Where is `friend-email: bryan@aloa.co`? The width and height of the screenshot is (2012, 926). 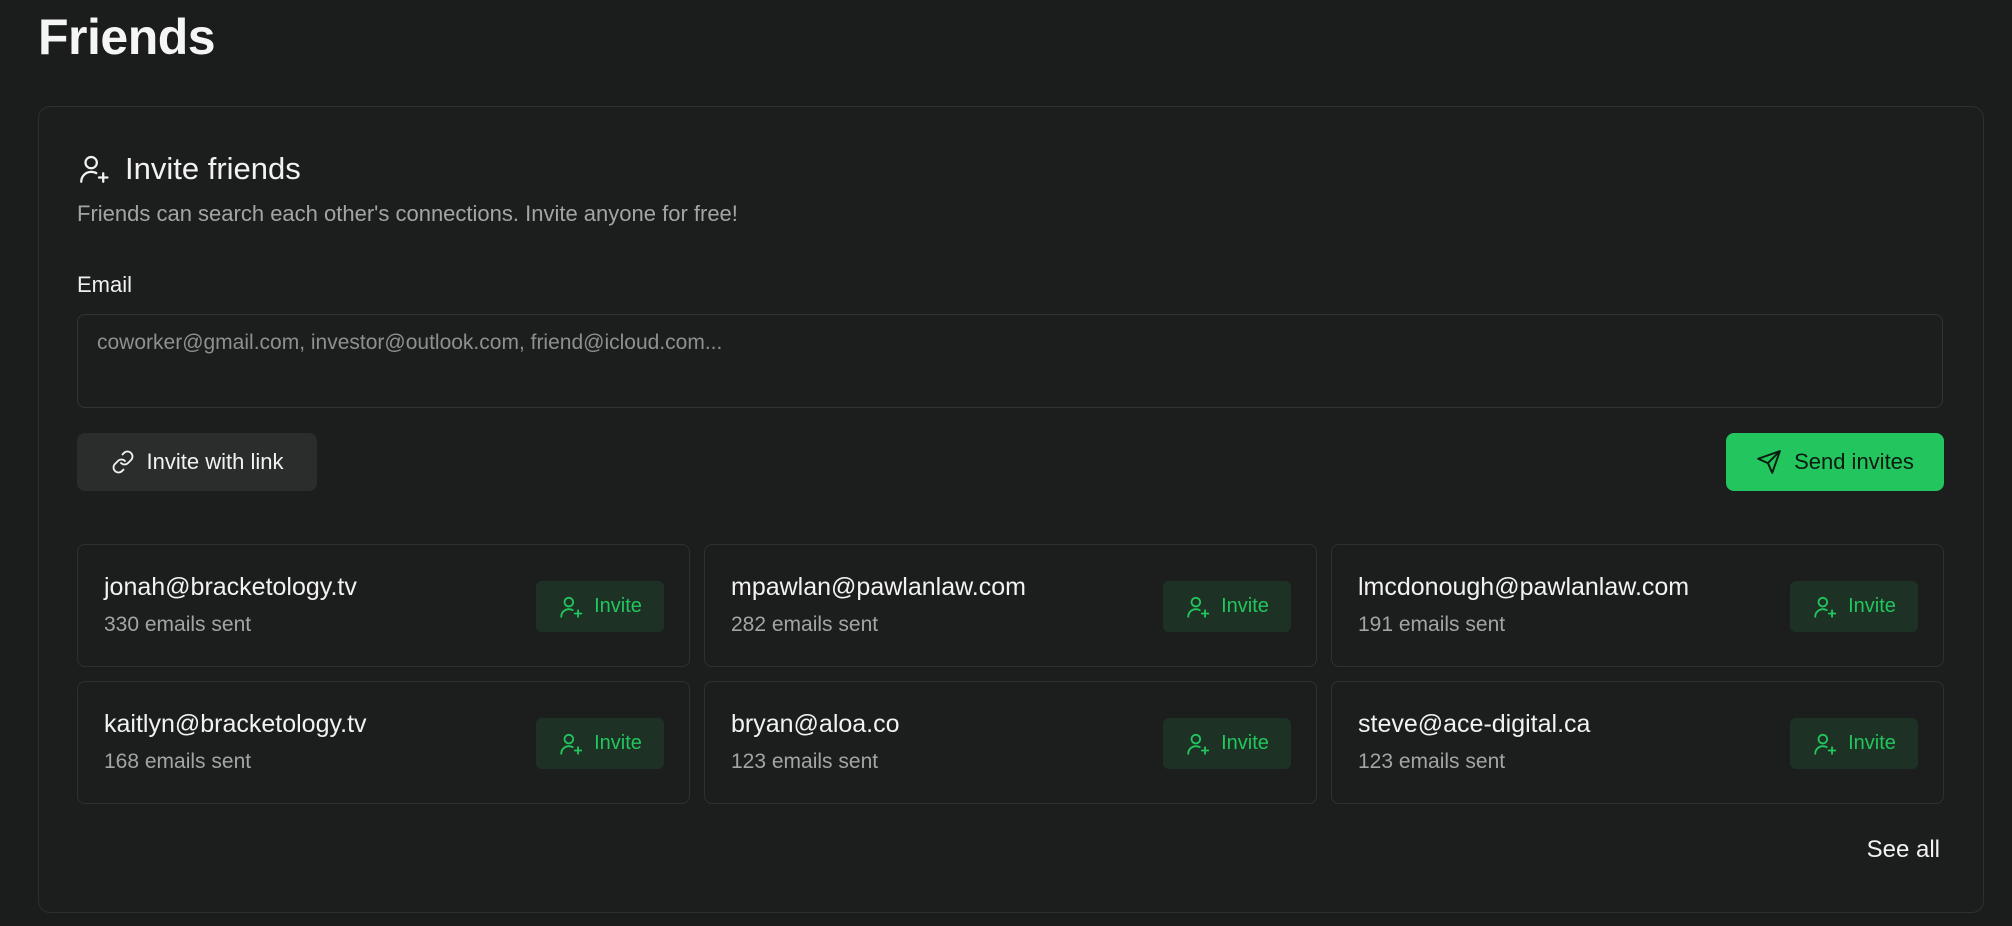
friend-email: bryan@aloa.co is located at coordinates (815, 724).